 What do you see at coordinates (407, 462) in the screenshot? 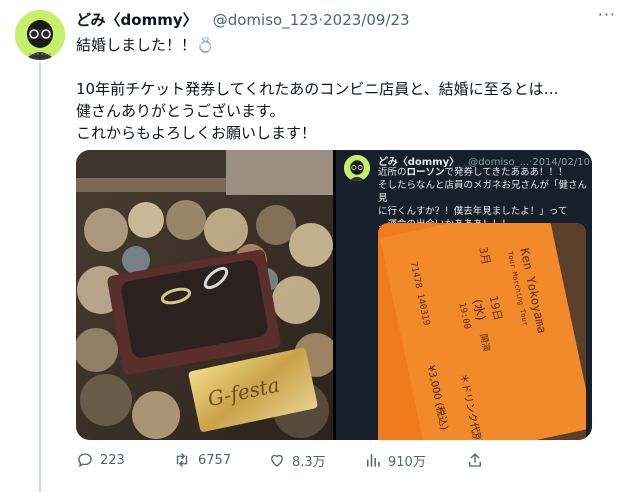
I see `views-count: 910万` at bounding box center [407, 462].